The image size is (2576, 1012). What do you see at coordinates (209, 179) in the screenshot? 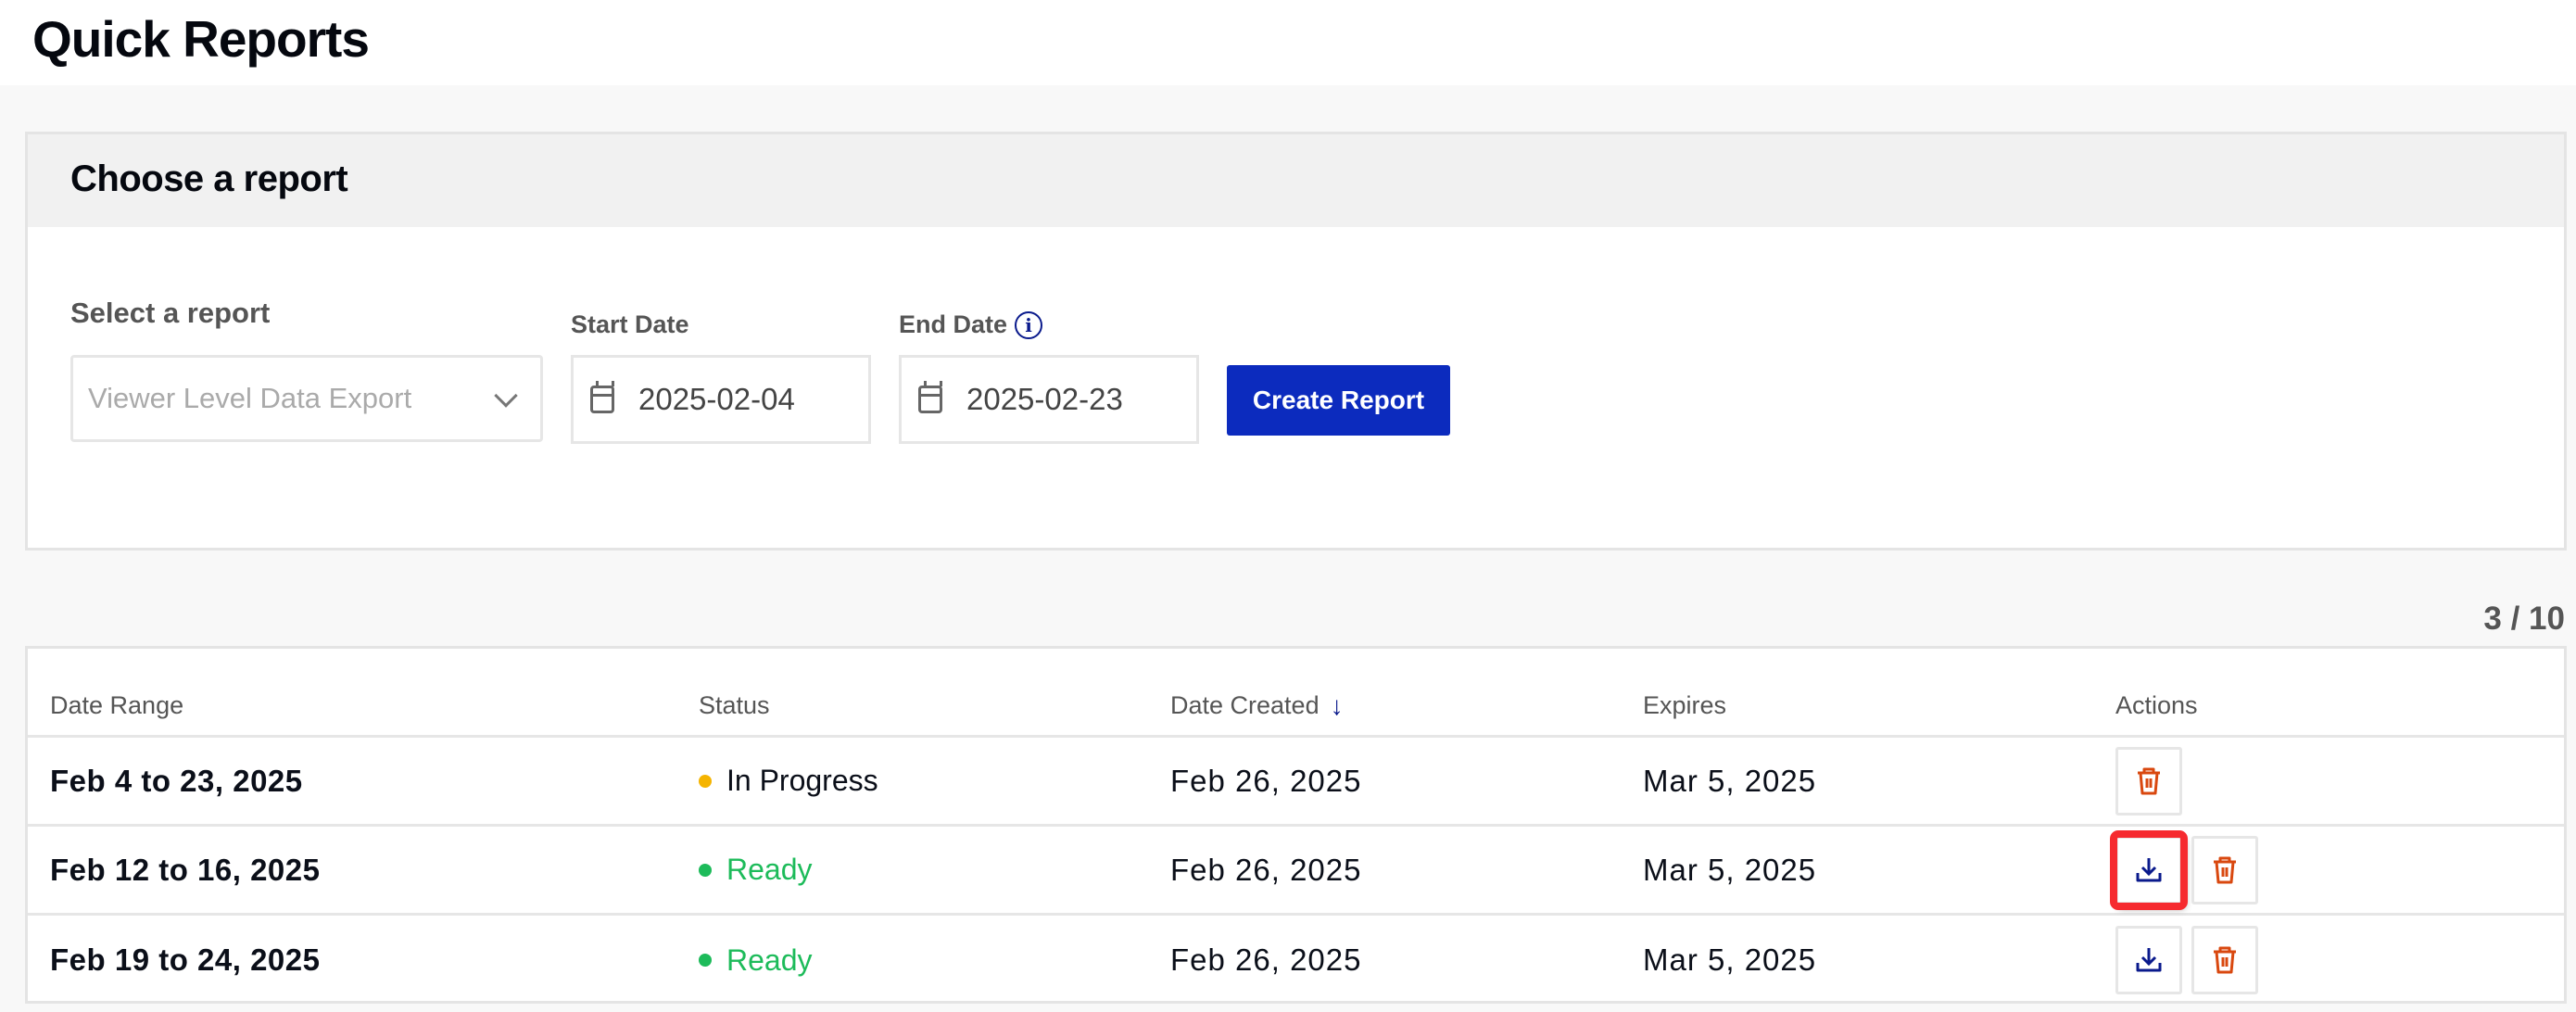
I see `card-title: Choose a report` at bounding box center [209, 179].